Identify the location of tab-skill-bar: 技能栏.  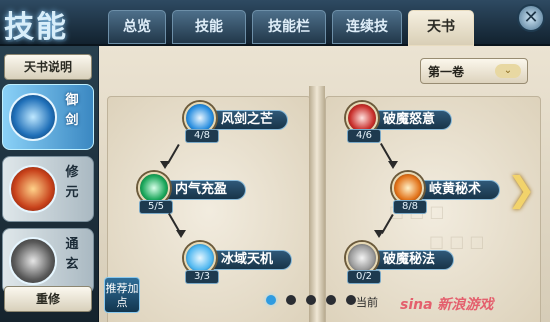
(289, 27).